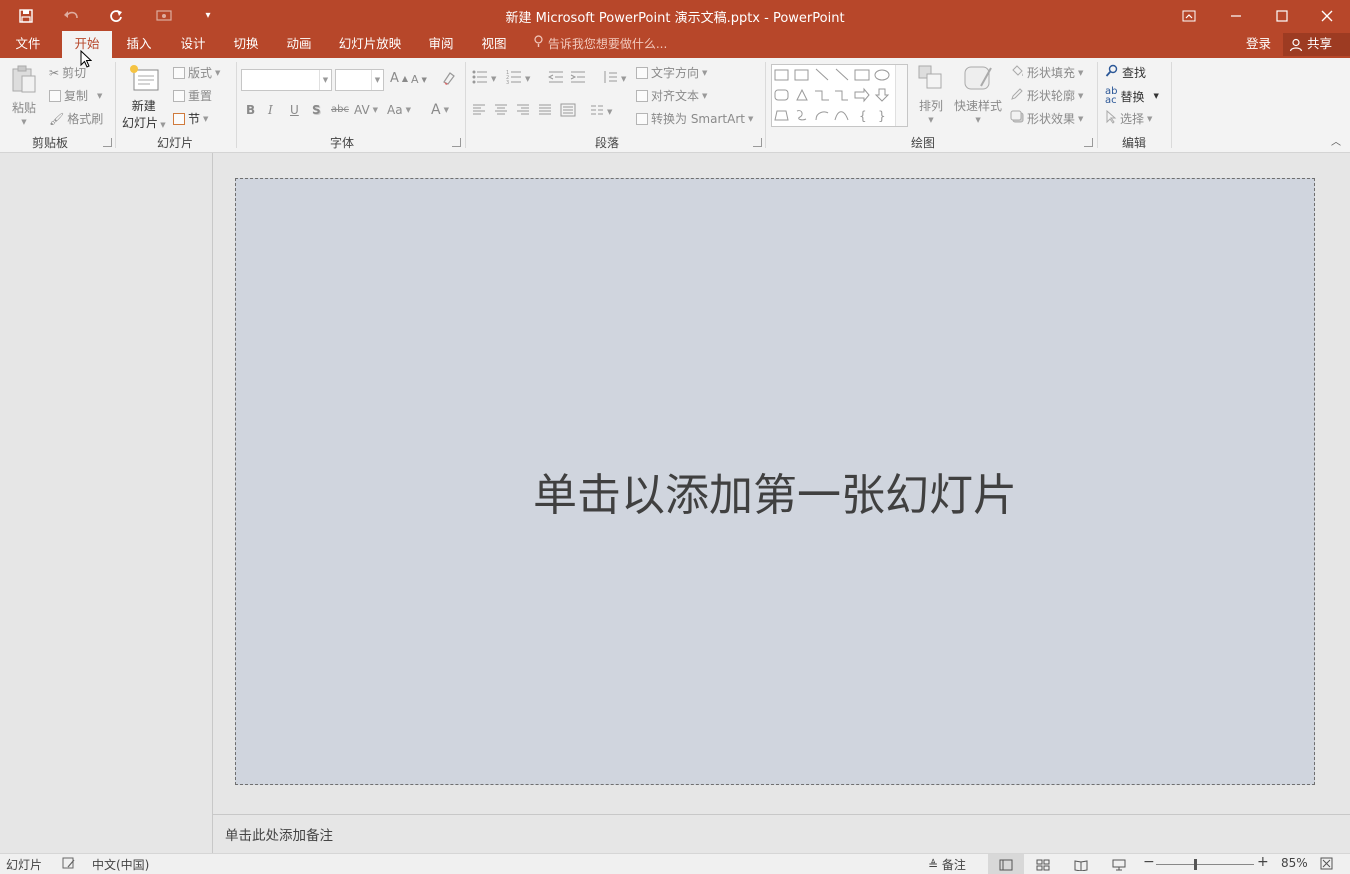 The width and height of the screenshot is (1350, 874). I want to click on zoom-slider, so click(1205, 864).